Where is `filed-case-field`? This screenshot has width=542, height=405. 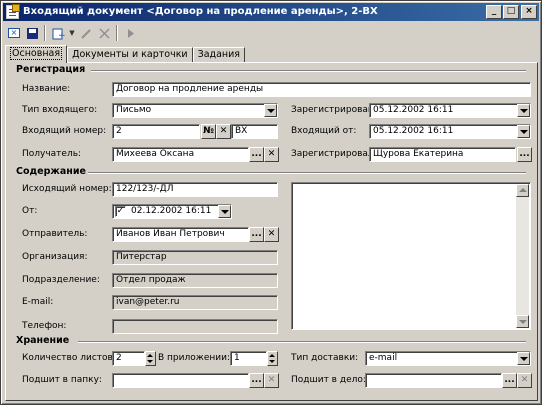
filed-case-field is located at coordinates (433, 380).